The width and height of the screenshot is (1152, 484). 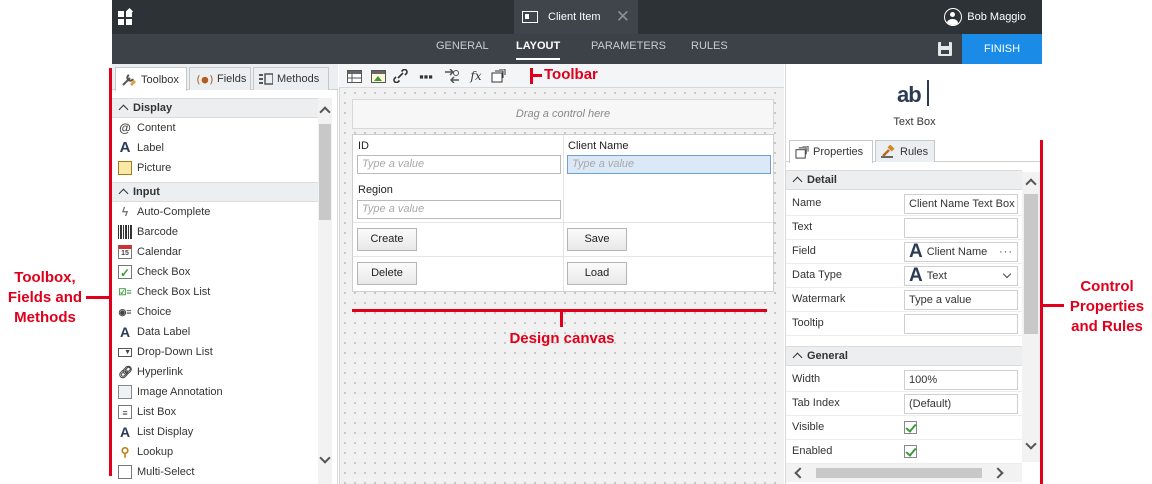 I want to click on chevron-right-icon, so click(x=998, y=473).